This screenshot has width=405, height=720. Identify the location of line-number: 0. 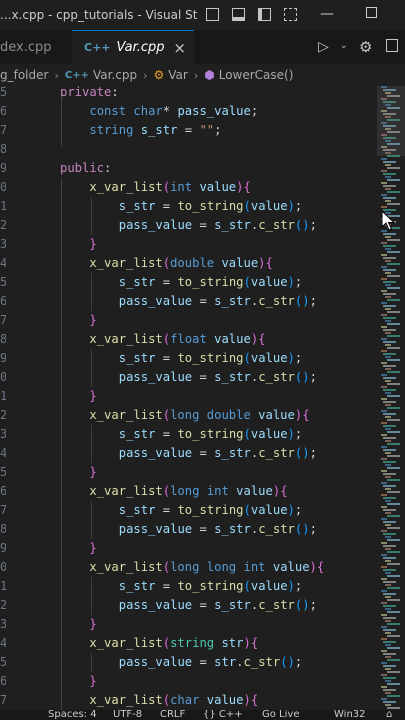
(3, 377).